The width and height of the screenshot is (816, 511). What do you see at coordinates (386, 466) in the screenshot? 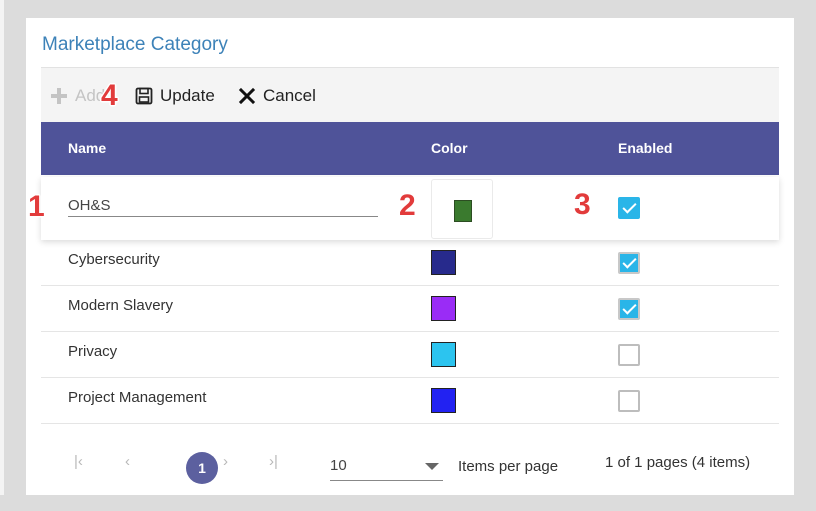
I see `page-size-select: 10` at bounding box center [386, 466].